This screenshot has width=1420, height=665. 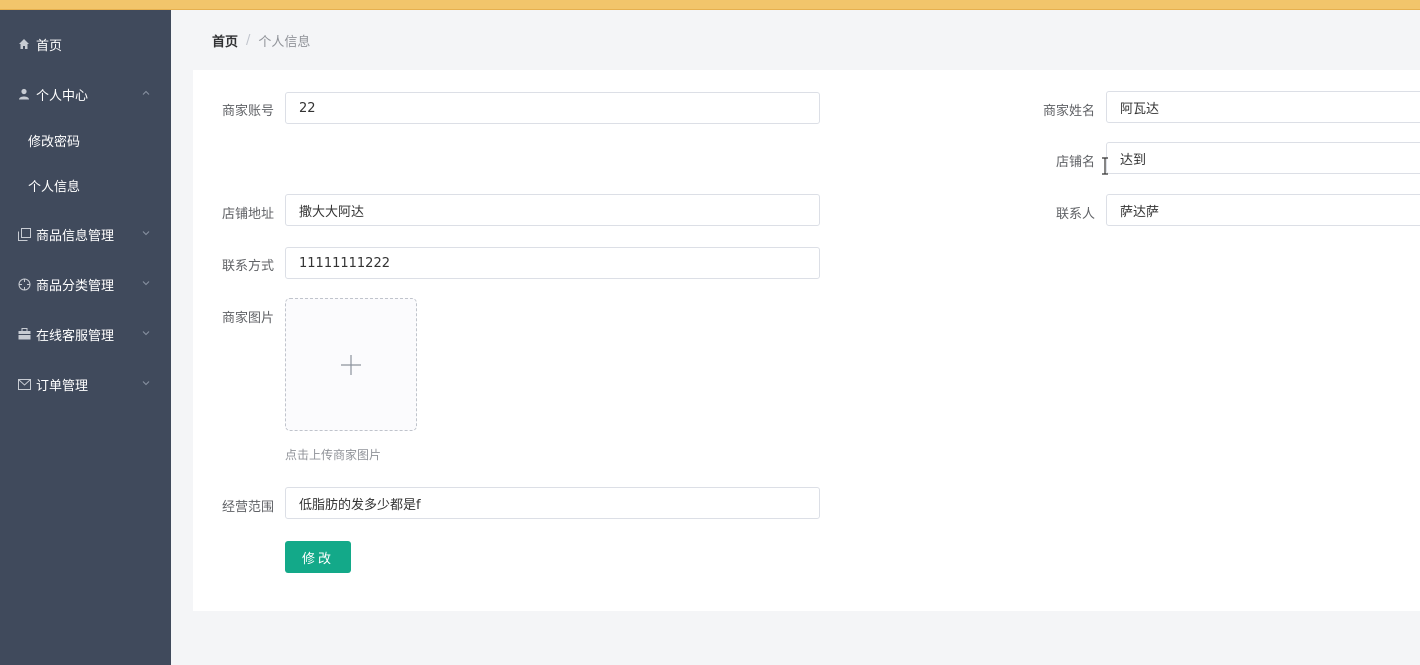 I want to click on sidebar-item-product-info: 商品信息管理, so click(x=85, y=234).